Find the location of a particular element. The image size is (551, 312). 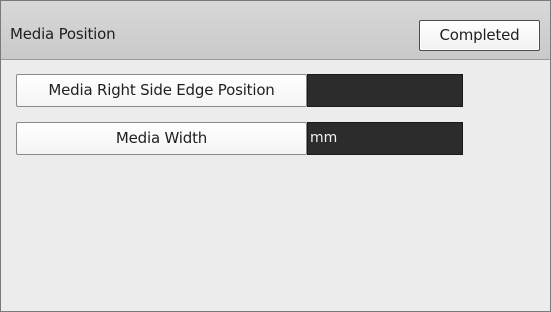

unit-text: mm is located at coordinates (324, 138).